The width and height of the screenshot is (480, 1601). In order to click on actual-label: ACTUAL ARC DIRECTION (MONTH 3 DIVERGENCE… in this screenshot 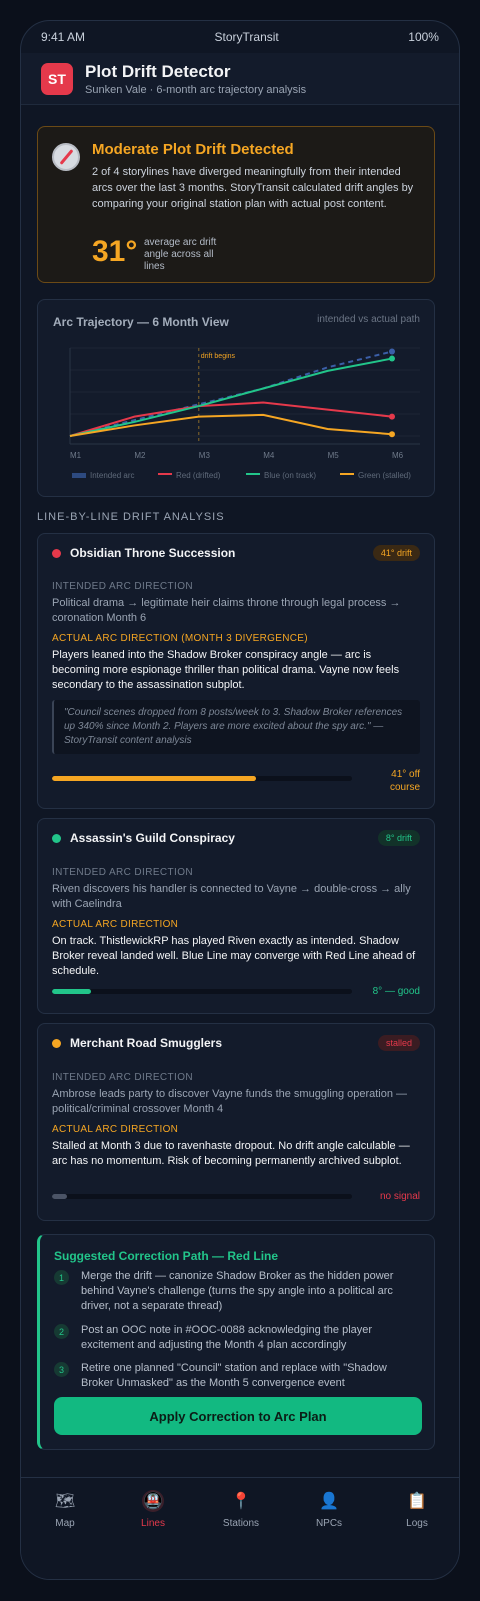, I will do `click(180, 638)`.